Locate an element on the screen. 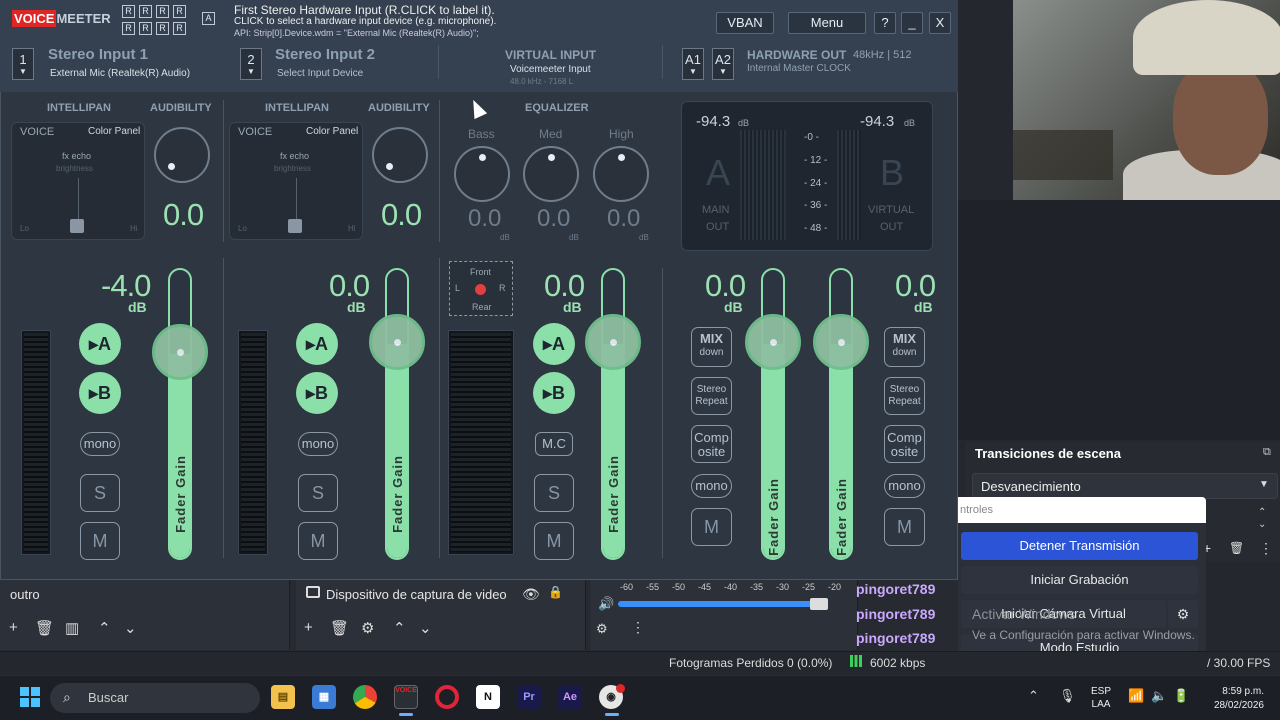 This screenshot has width=1280, height=720. bus-a-button-1: ▸A is located at coordinates (100, 344).